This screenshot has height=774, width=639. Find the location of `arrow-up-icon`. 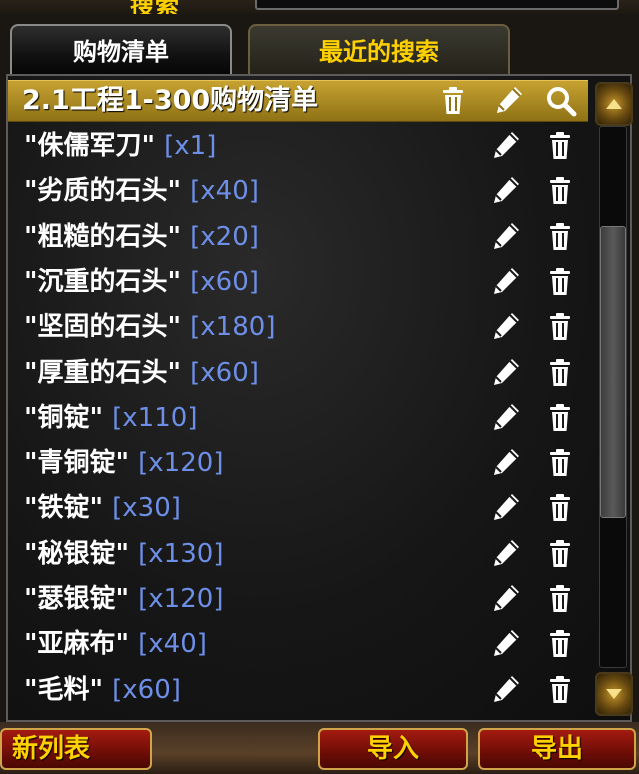

arrow-up-icon is located at coordinates (614, 104).